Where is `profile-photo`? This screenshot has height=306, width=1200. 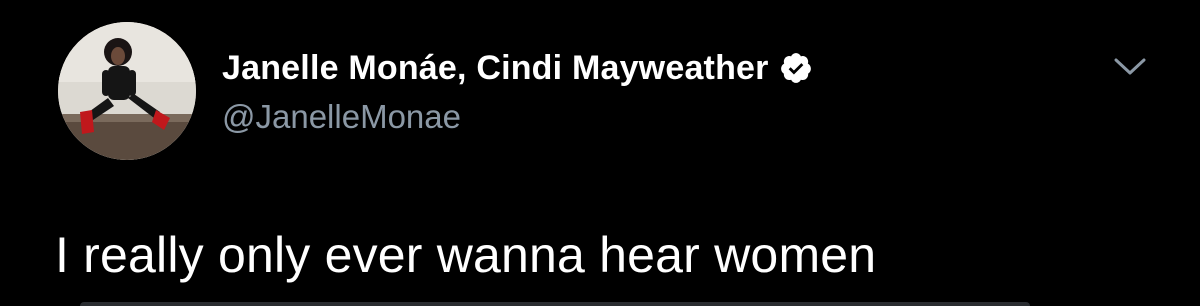
profile-photo is located at coordinates (127, 91).